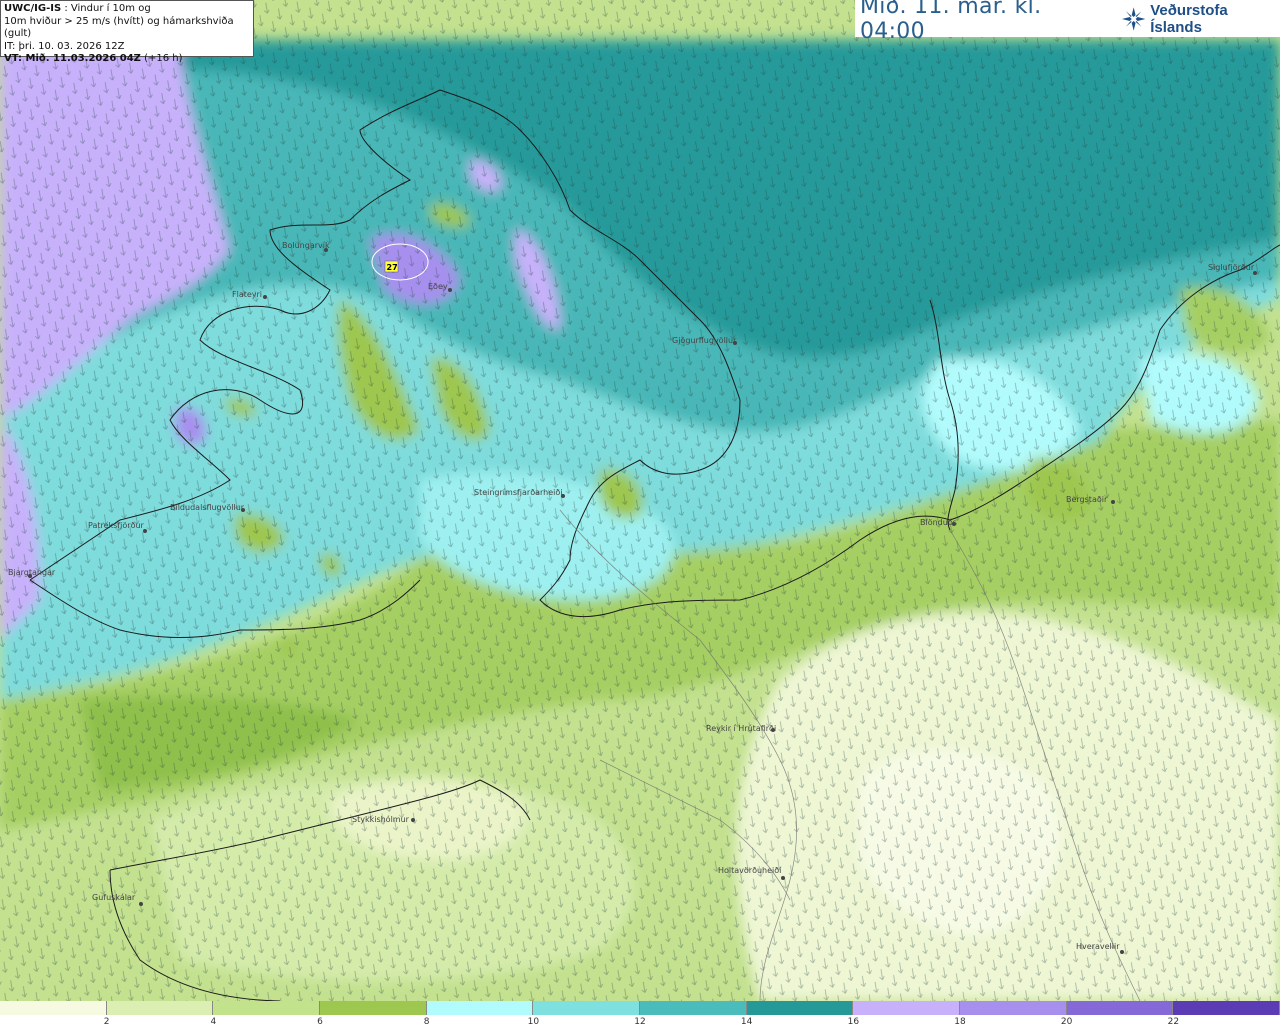 The width and height of the screenshot is (1280, 1030). Describe the element at coordinates (1133, 18) in the screenshot. I see `vedurstofa-logo-icon` at that location.